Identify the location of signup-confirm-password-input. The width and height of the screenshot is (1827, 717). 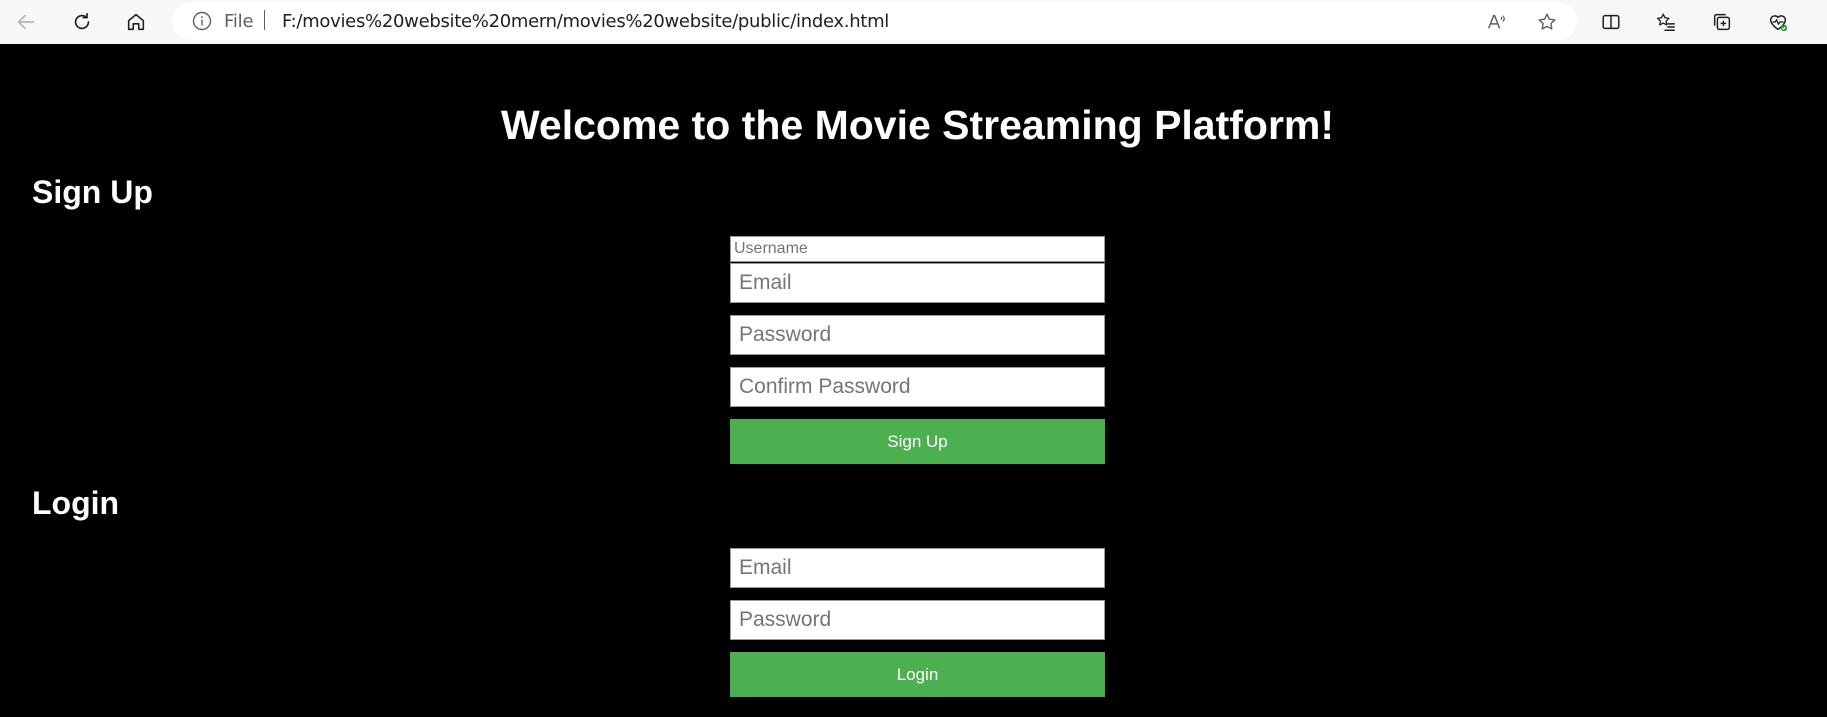
(917, 387).